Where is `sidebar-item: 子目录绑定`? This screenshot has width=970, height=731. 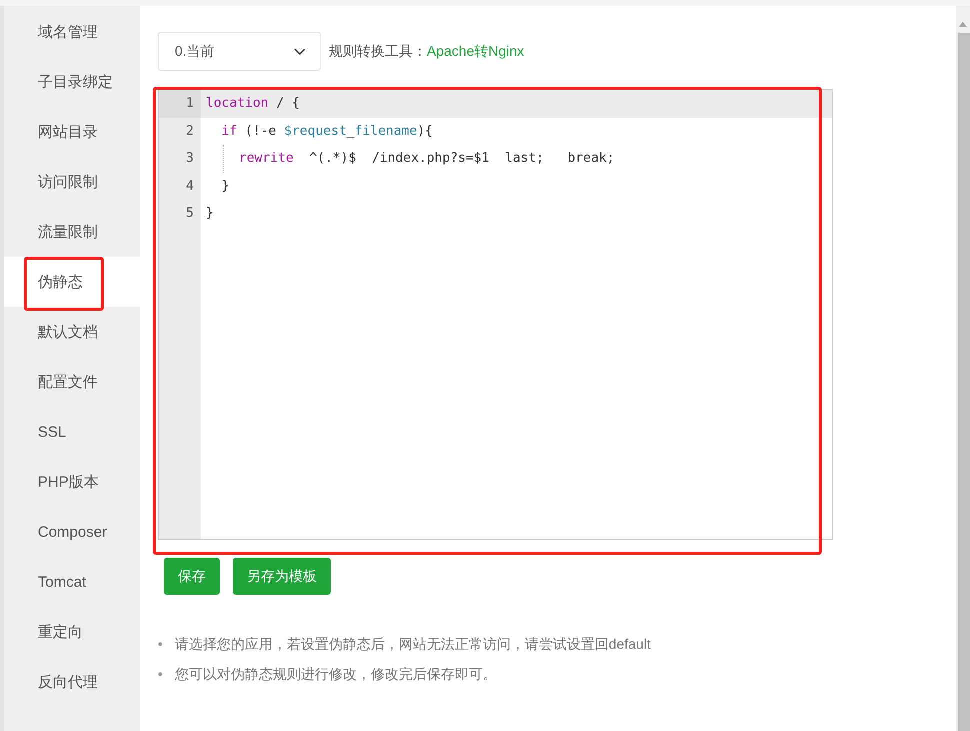
sidebar-item: 子目录绑定 is located at coordinates (72, 82).